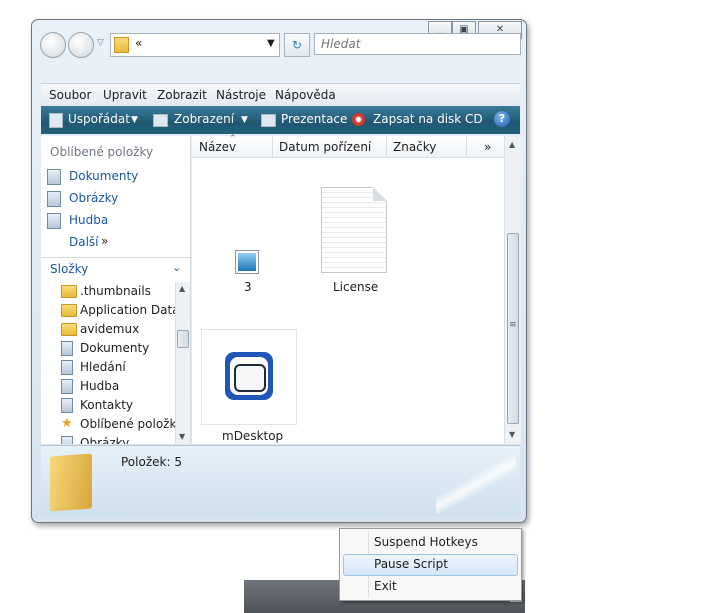  I want to click on search-folder-icon, so click(67, 367).